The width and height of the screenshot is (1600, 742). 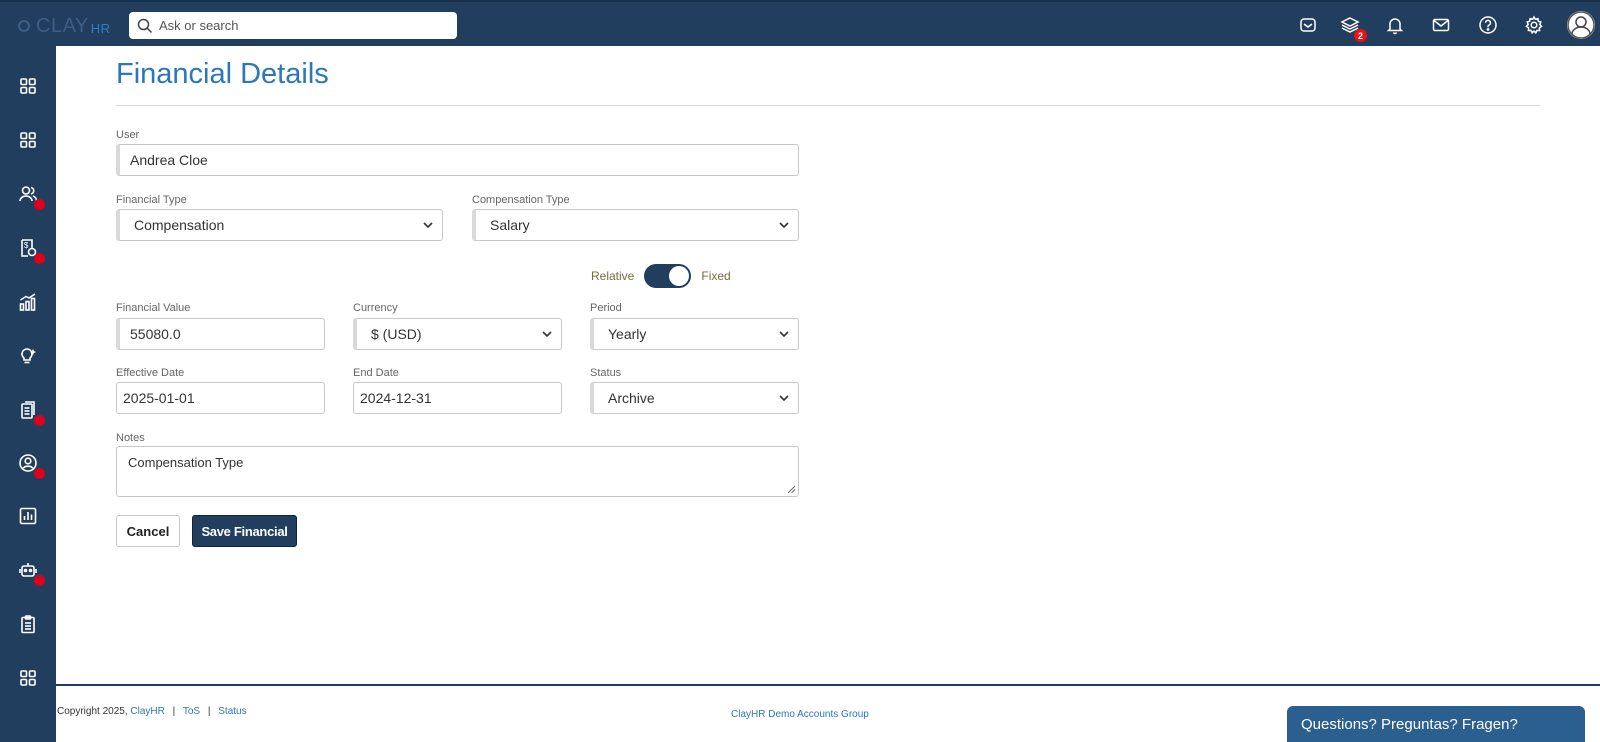 I want to click on currency-select: $ (USD), so click(x=457, y=334).